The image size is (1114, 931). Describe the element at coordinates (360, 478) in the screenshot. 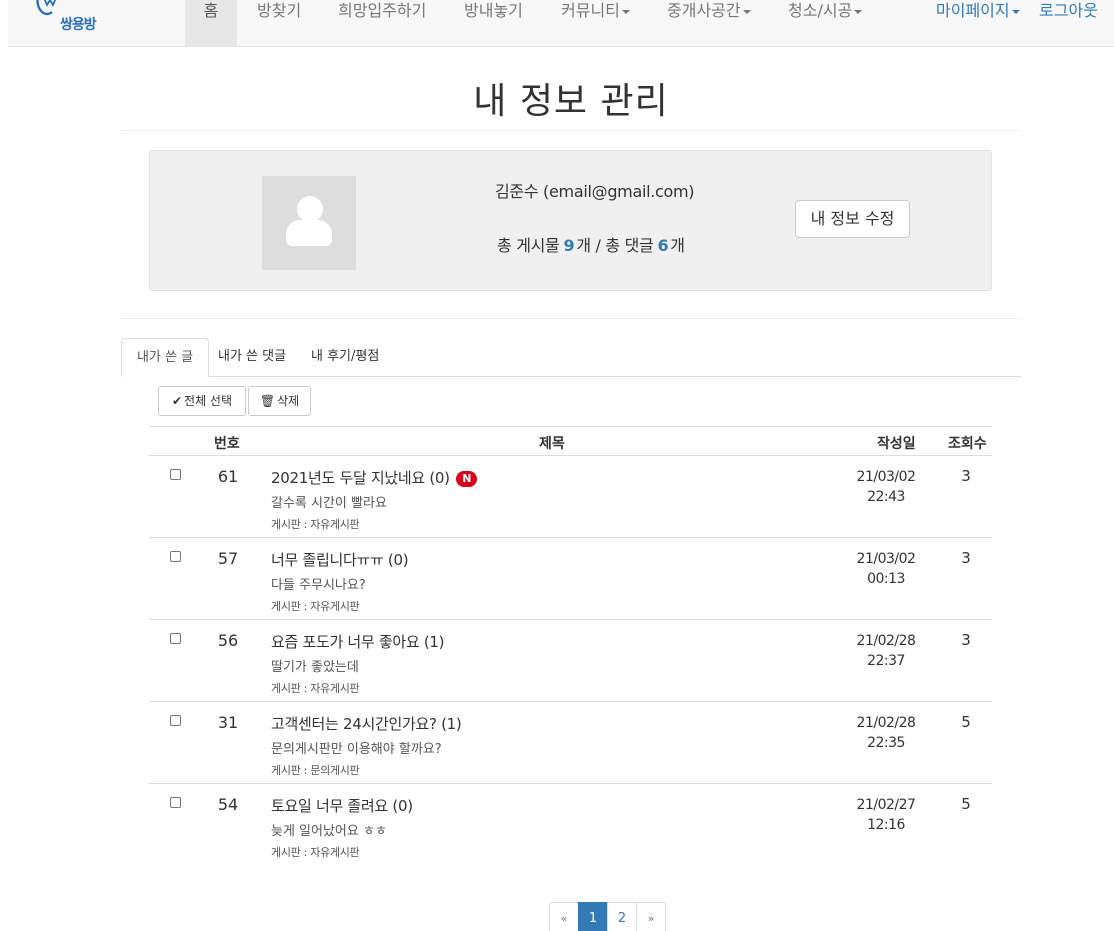

I see `row-title: 2021년도 두달 지났네요 (0)` at that location.